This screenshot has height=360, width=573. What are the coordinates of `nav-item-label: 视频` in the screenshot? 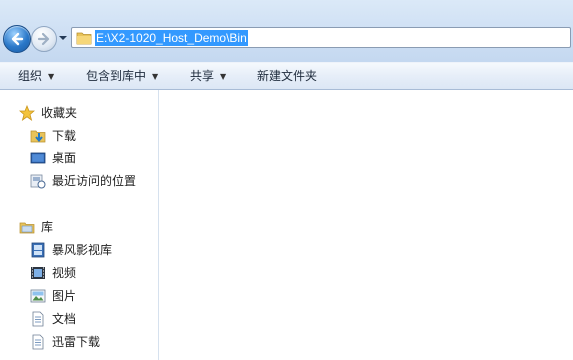 It's located at (64, 273).